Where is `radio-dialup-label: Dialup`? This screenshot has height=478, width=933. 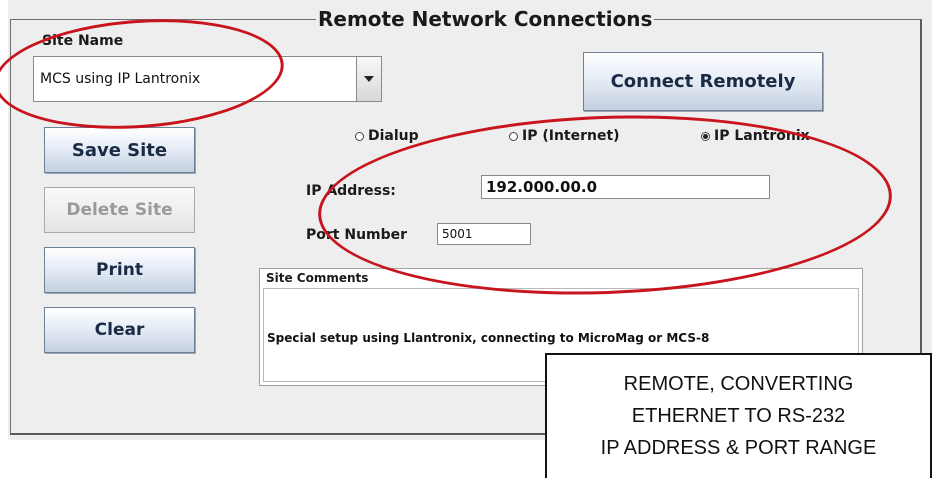 radio-dialup-label: Dialup is located at coordinates (393, 136).